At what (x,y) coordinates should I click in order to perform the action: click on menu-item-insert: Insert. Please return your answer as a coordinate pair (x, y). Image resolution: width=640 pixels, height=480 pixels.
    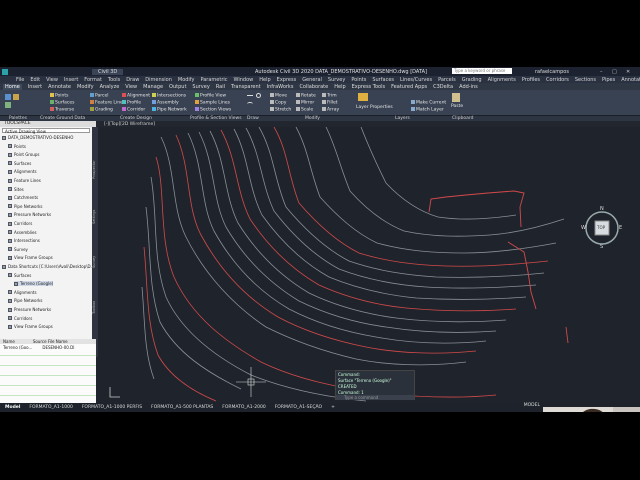
    Looking at the image, I should click on (71, 80).